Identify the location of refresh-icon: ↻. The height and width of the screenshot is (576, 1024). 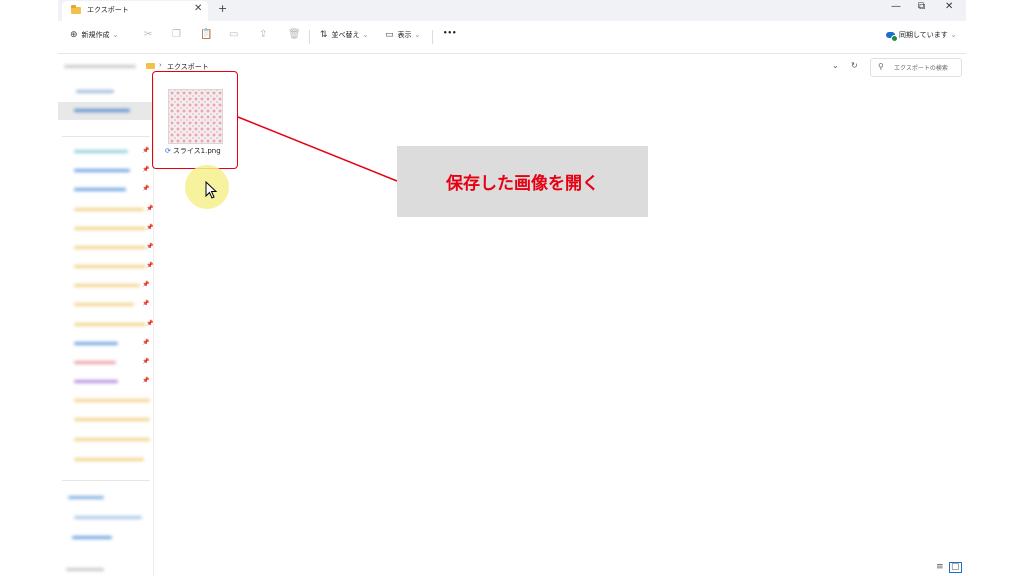
(854, 65).